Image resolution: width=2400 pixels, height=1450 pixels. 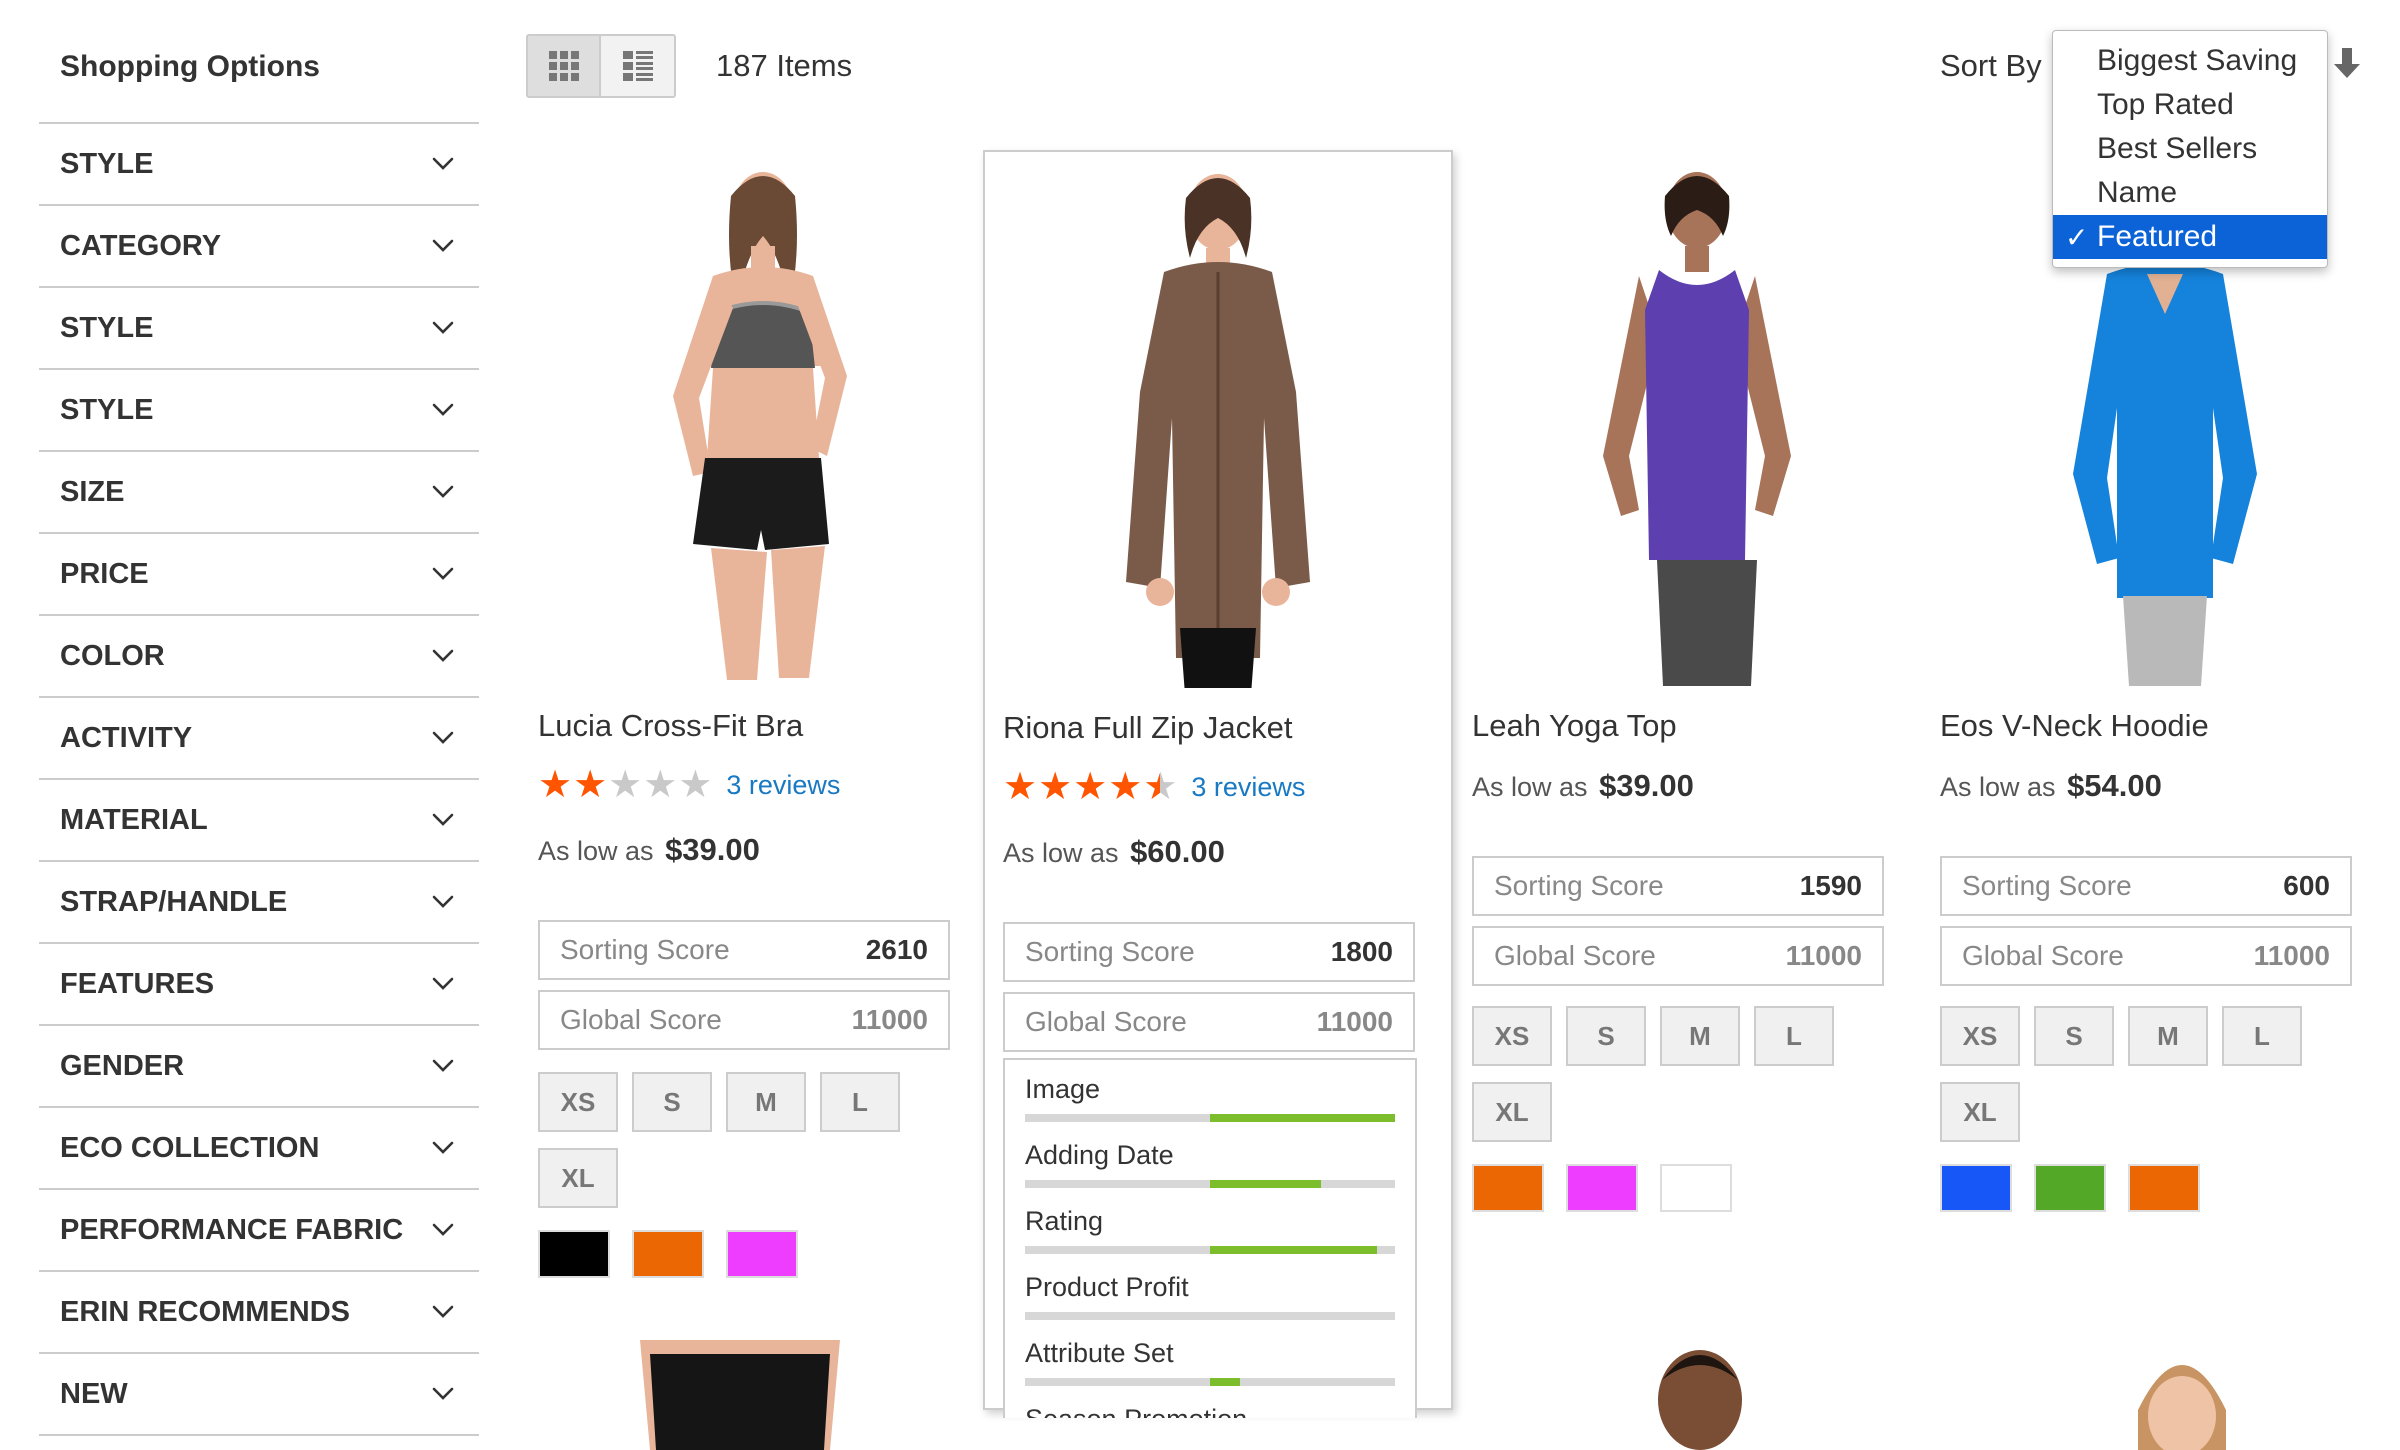 I want to click on sort-option-best-sellers: Best Sellers, so click(x=2190, y=149).